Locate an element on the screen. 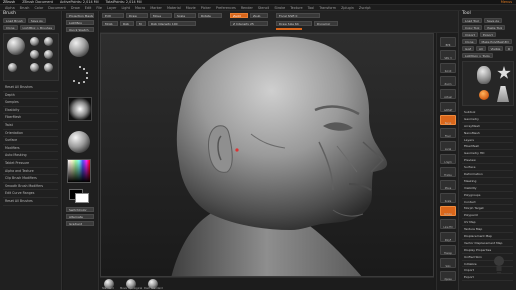 The width and height of the screenshot is (516, 290). brush-subpalette-item: Orientation is located at coordinates (30, 134).